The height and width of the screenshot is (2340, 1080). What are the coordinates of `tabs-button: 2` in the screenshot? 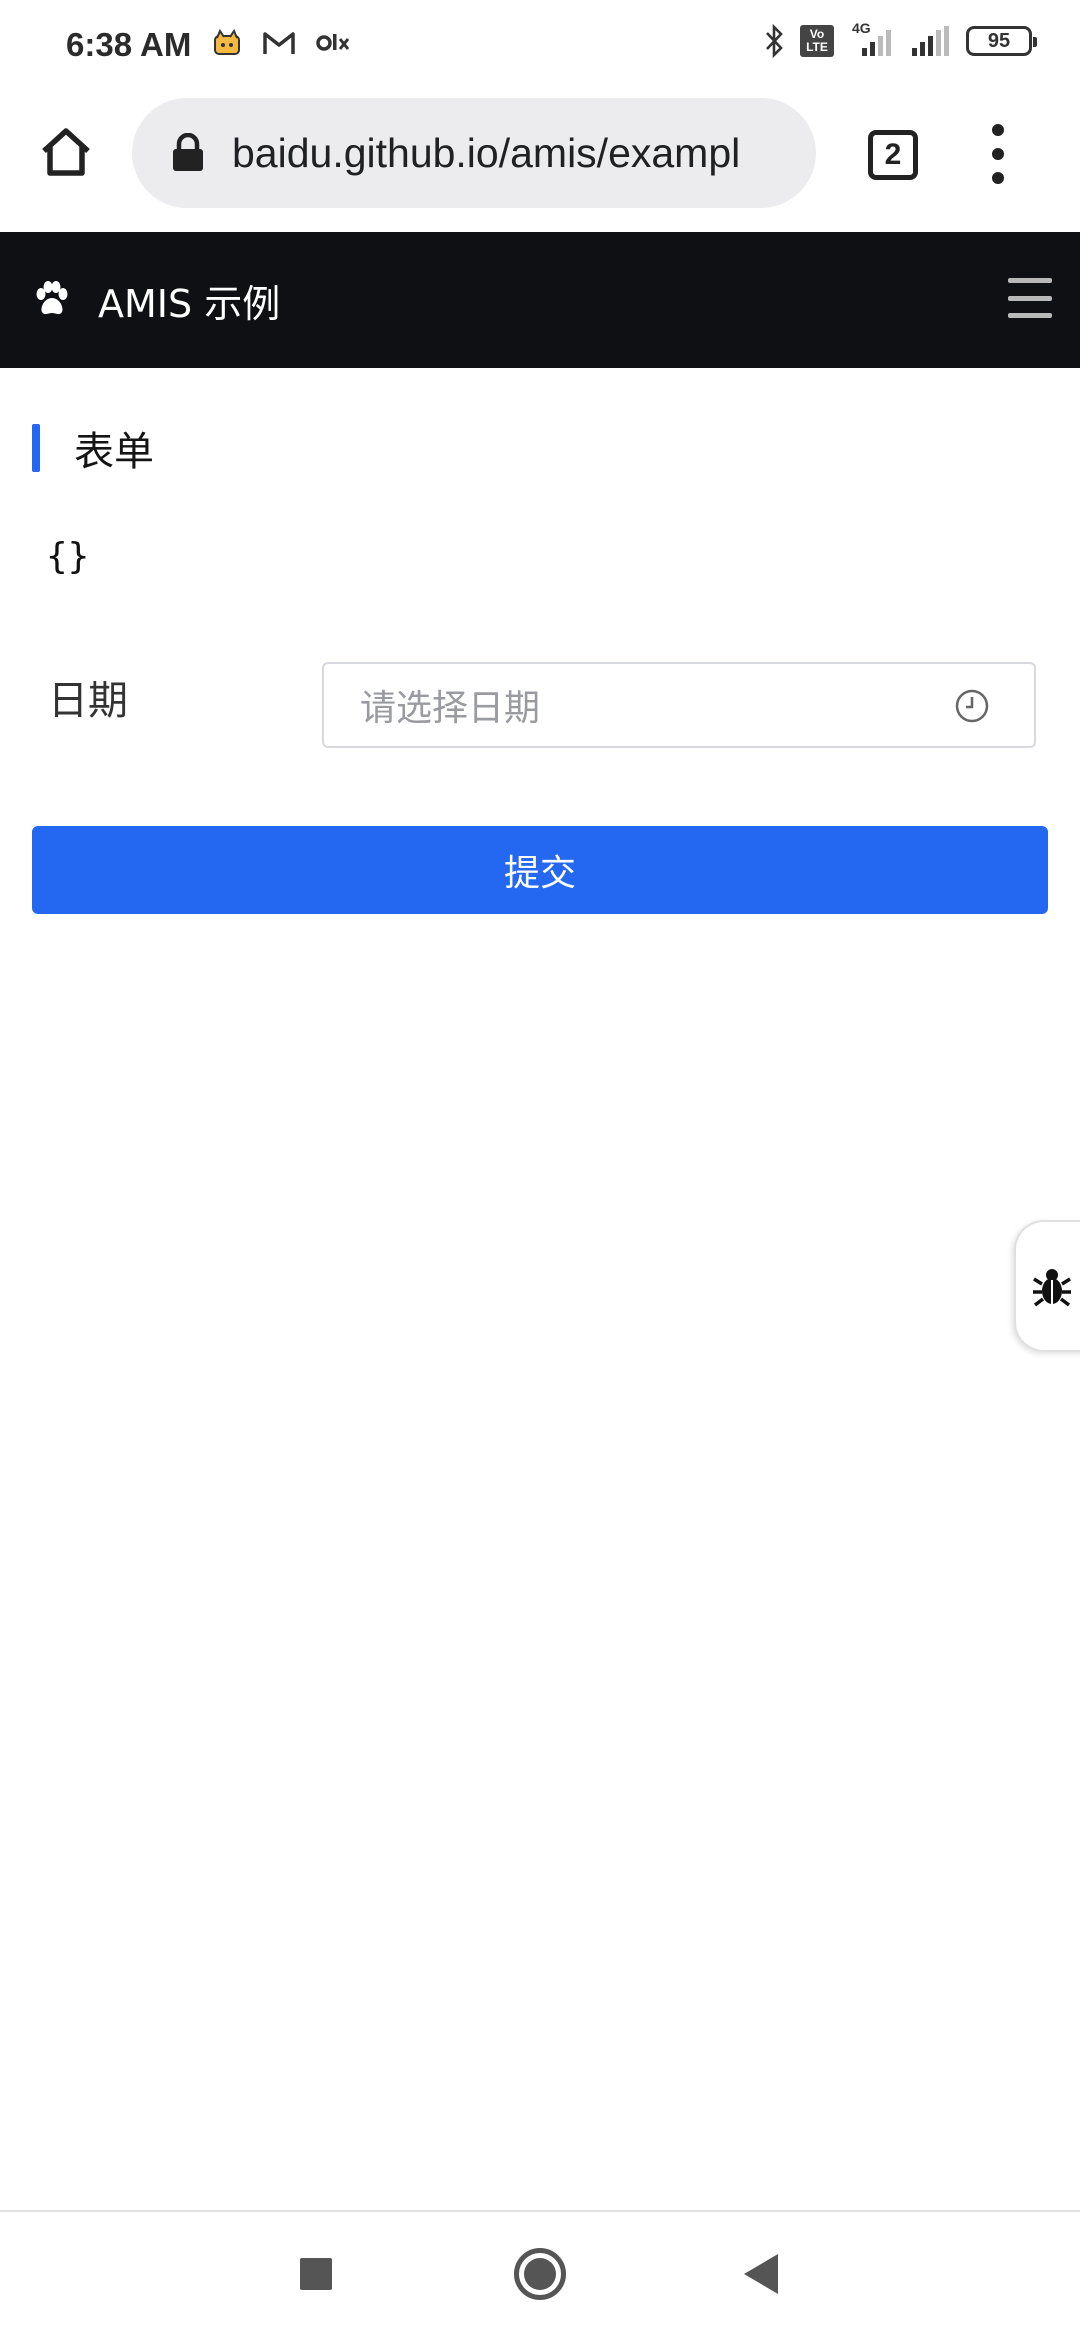 It's located at (893, 155).